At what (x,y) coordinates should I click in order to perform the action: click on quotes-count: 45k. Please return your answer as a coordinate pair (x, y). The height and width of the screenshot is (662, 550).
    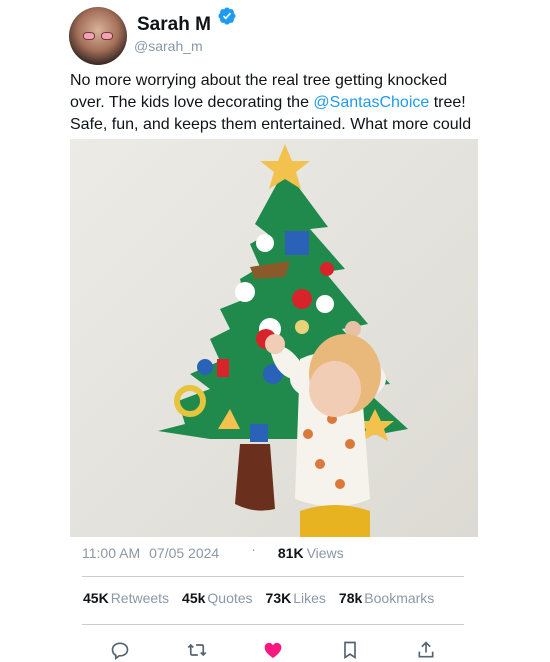
    Looking at the image, I should click on (194, 598).